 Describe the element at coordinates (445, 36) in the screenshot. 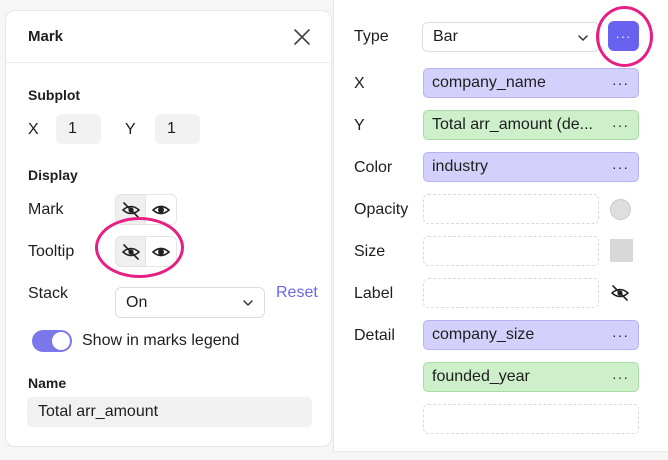

I see `type-select-value: Bar` at that location.